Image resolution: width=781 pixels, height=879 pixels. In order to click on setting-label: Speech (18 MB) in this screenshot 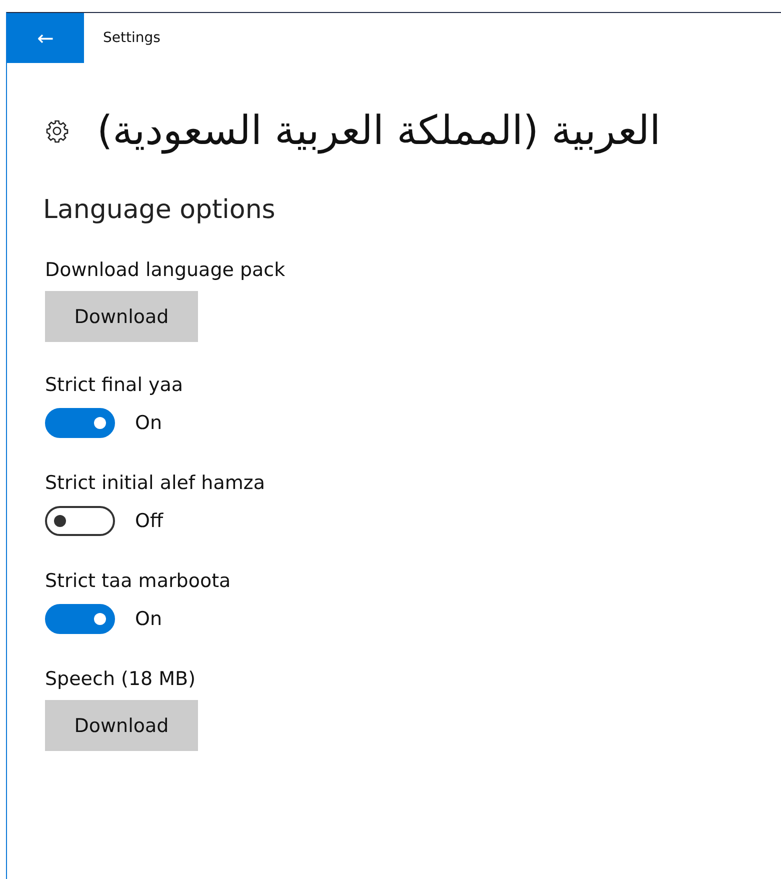, I will do `click(120, 679)`.